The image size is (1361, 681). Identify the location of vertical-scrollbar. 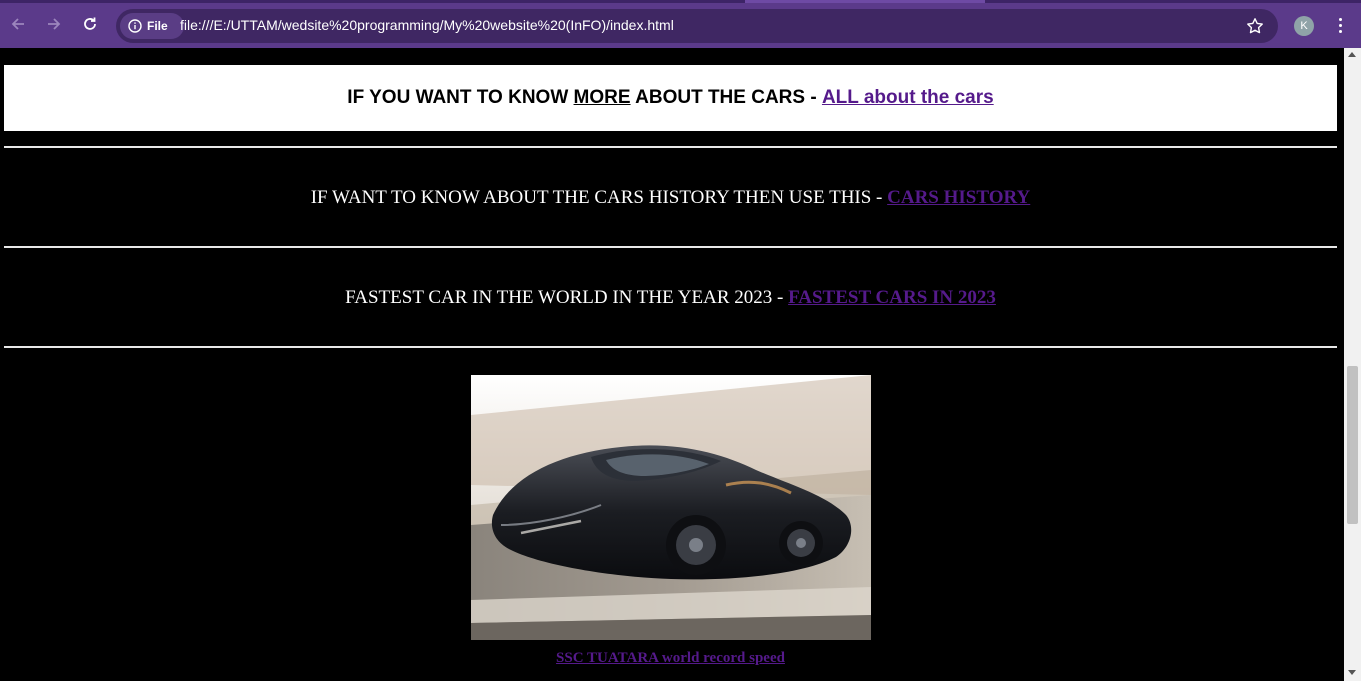
(1352, 364).